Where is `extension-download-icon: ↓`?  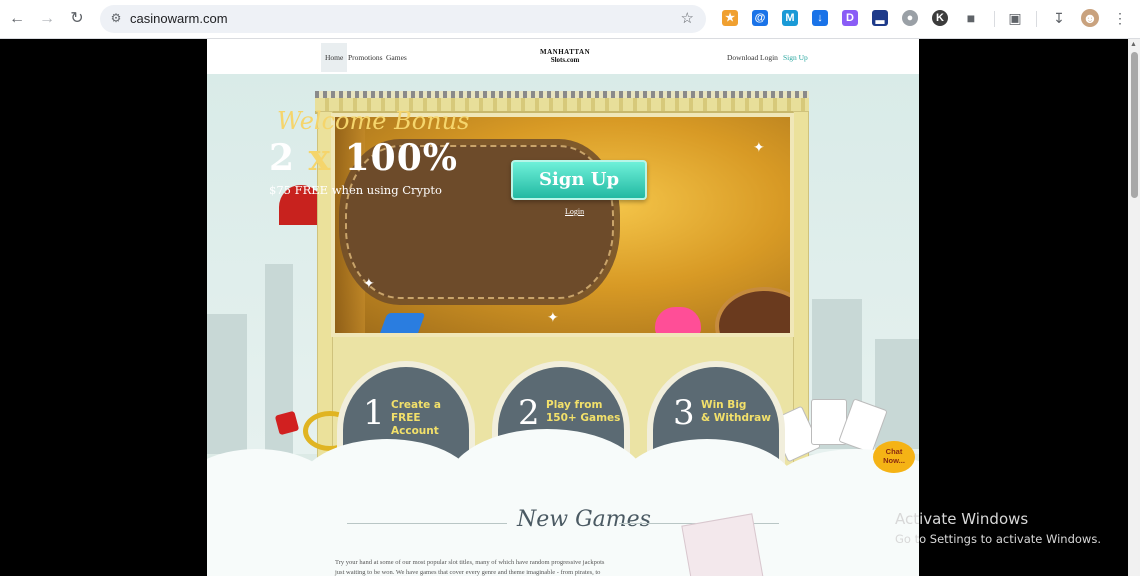 extension-download-icon: ↓ is located at coordinates (820, 18).